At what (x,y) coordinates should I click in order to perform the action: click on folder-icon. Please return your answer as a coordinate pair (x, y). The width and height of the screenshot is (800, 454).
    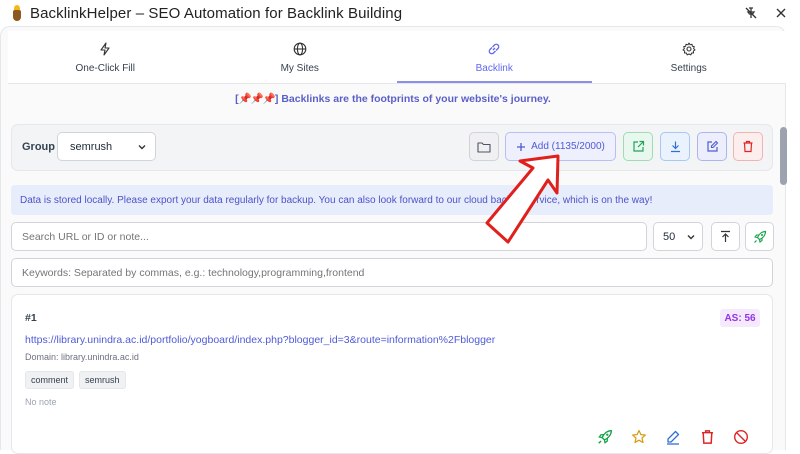
    Looking at the image, I should click on (484, 147).